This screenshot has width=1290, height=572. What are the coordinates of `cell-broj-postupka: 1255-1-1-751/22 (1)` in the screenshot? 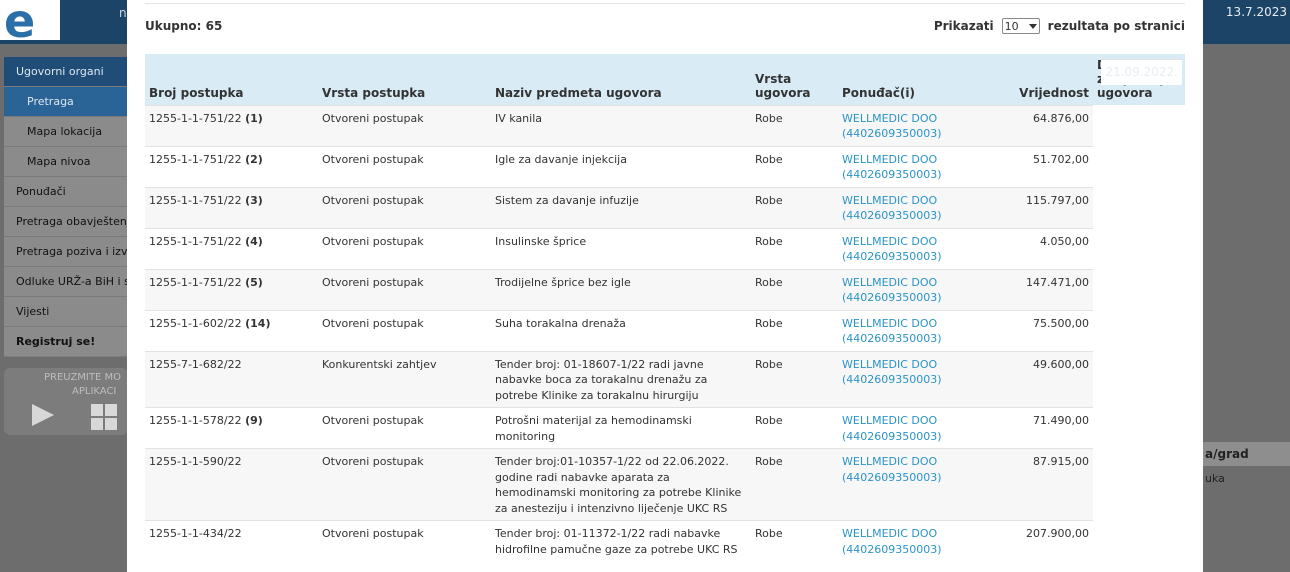 It's located at (231, 125).